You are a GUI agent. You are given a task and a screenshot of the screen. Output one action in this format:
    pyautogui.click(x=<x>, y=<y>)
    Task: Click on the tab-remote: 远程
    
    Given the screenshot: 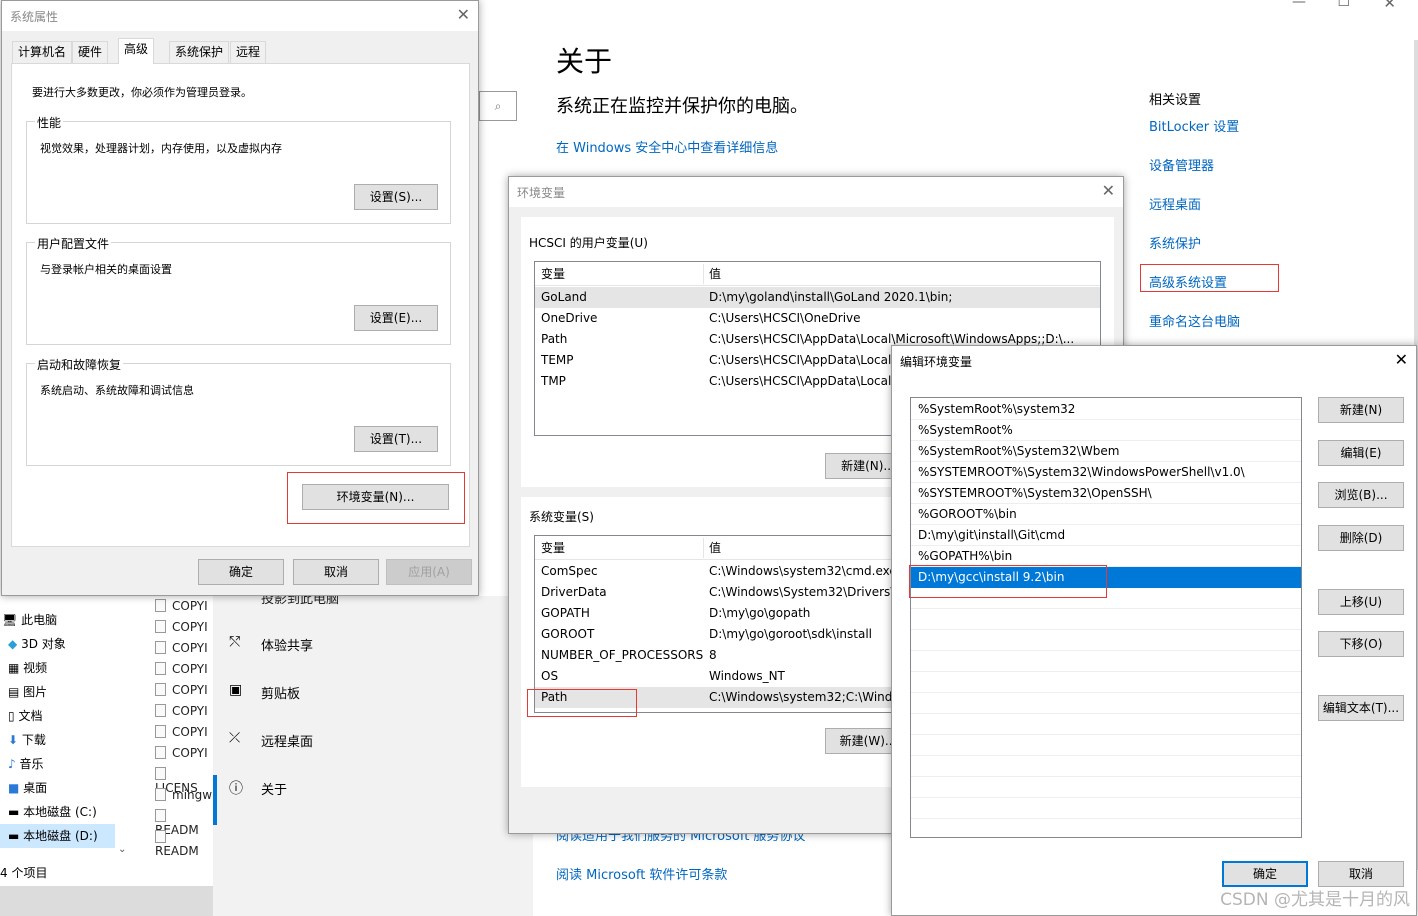 What is the action you would take?
    pyautogui.click(x=248, y=52)
    